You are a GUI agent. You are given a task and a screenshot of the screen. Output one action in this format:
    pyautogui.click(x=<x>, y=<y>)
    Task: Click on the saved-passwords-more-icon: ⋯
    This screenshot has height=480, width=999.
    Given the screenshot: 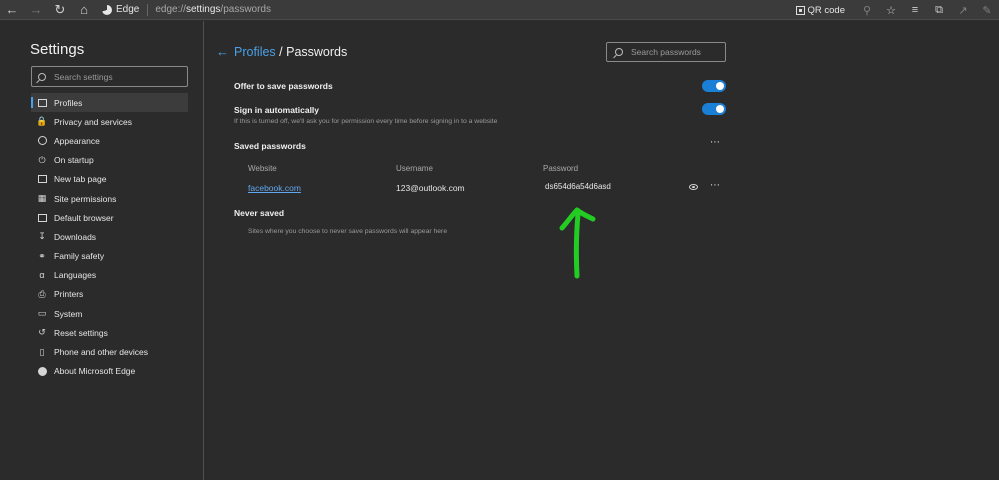 What is the action you would take?
    pyautogui.click(x=715, y=142)
    